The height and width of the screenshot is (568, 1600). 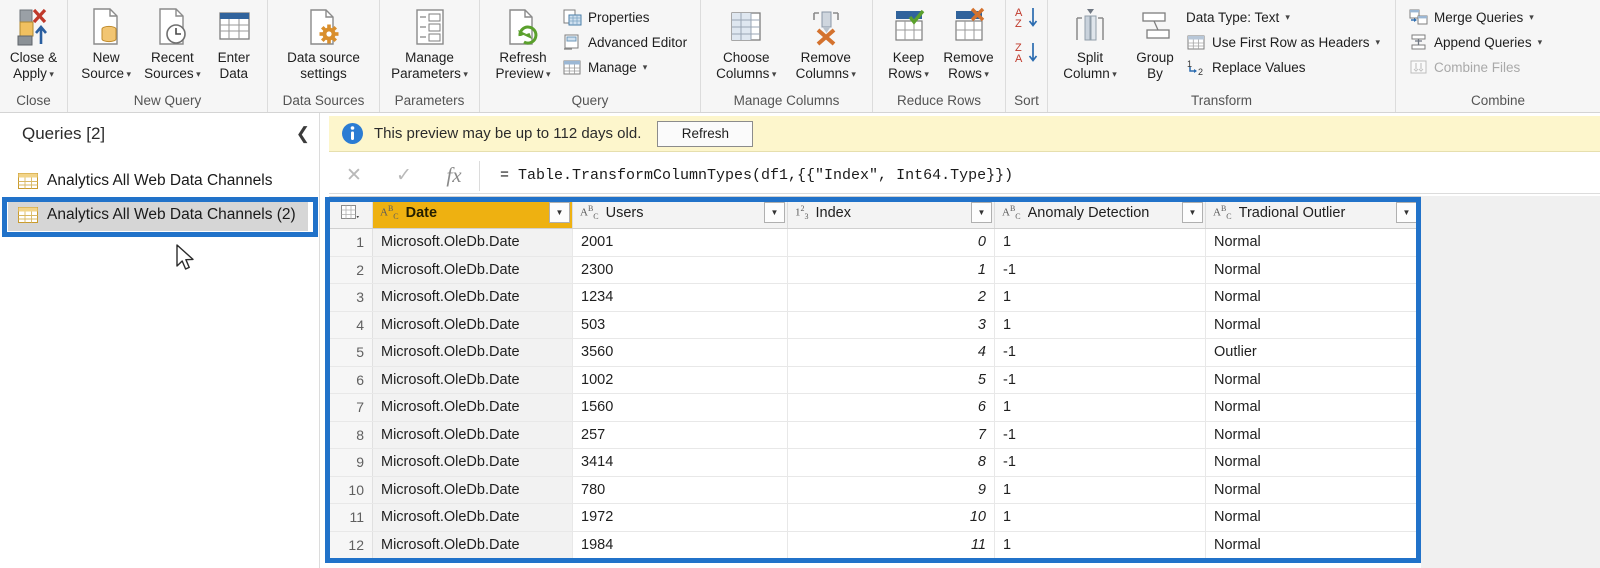 I want to click on table-cell-index: 8, so click(x=891, y=462).